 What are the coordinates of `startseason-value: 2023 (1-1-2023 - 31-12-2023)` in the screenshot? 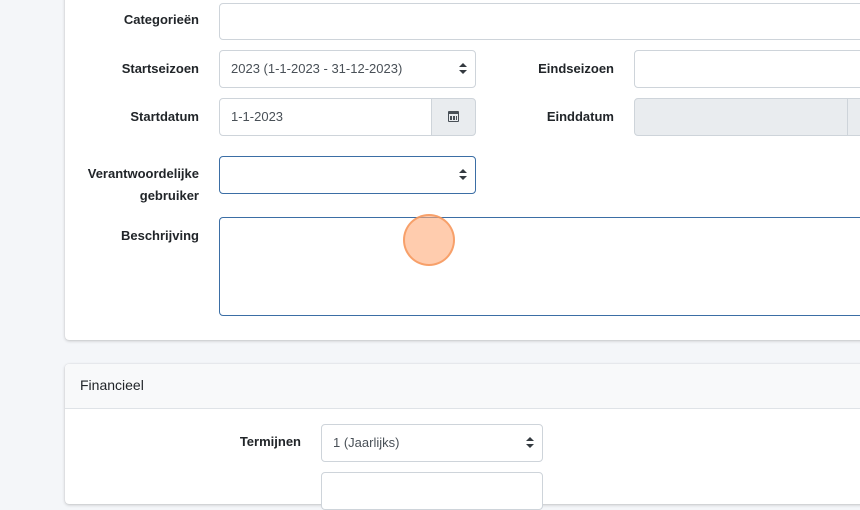 It's located at (317, 68).